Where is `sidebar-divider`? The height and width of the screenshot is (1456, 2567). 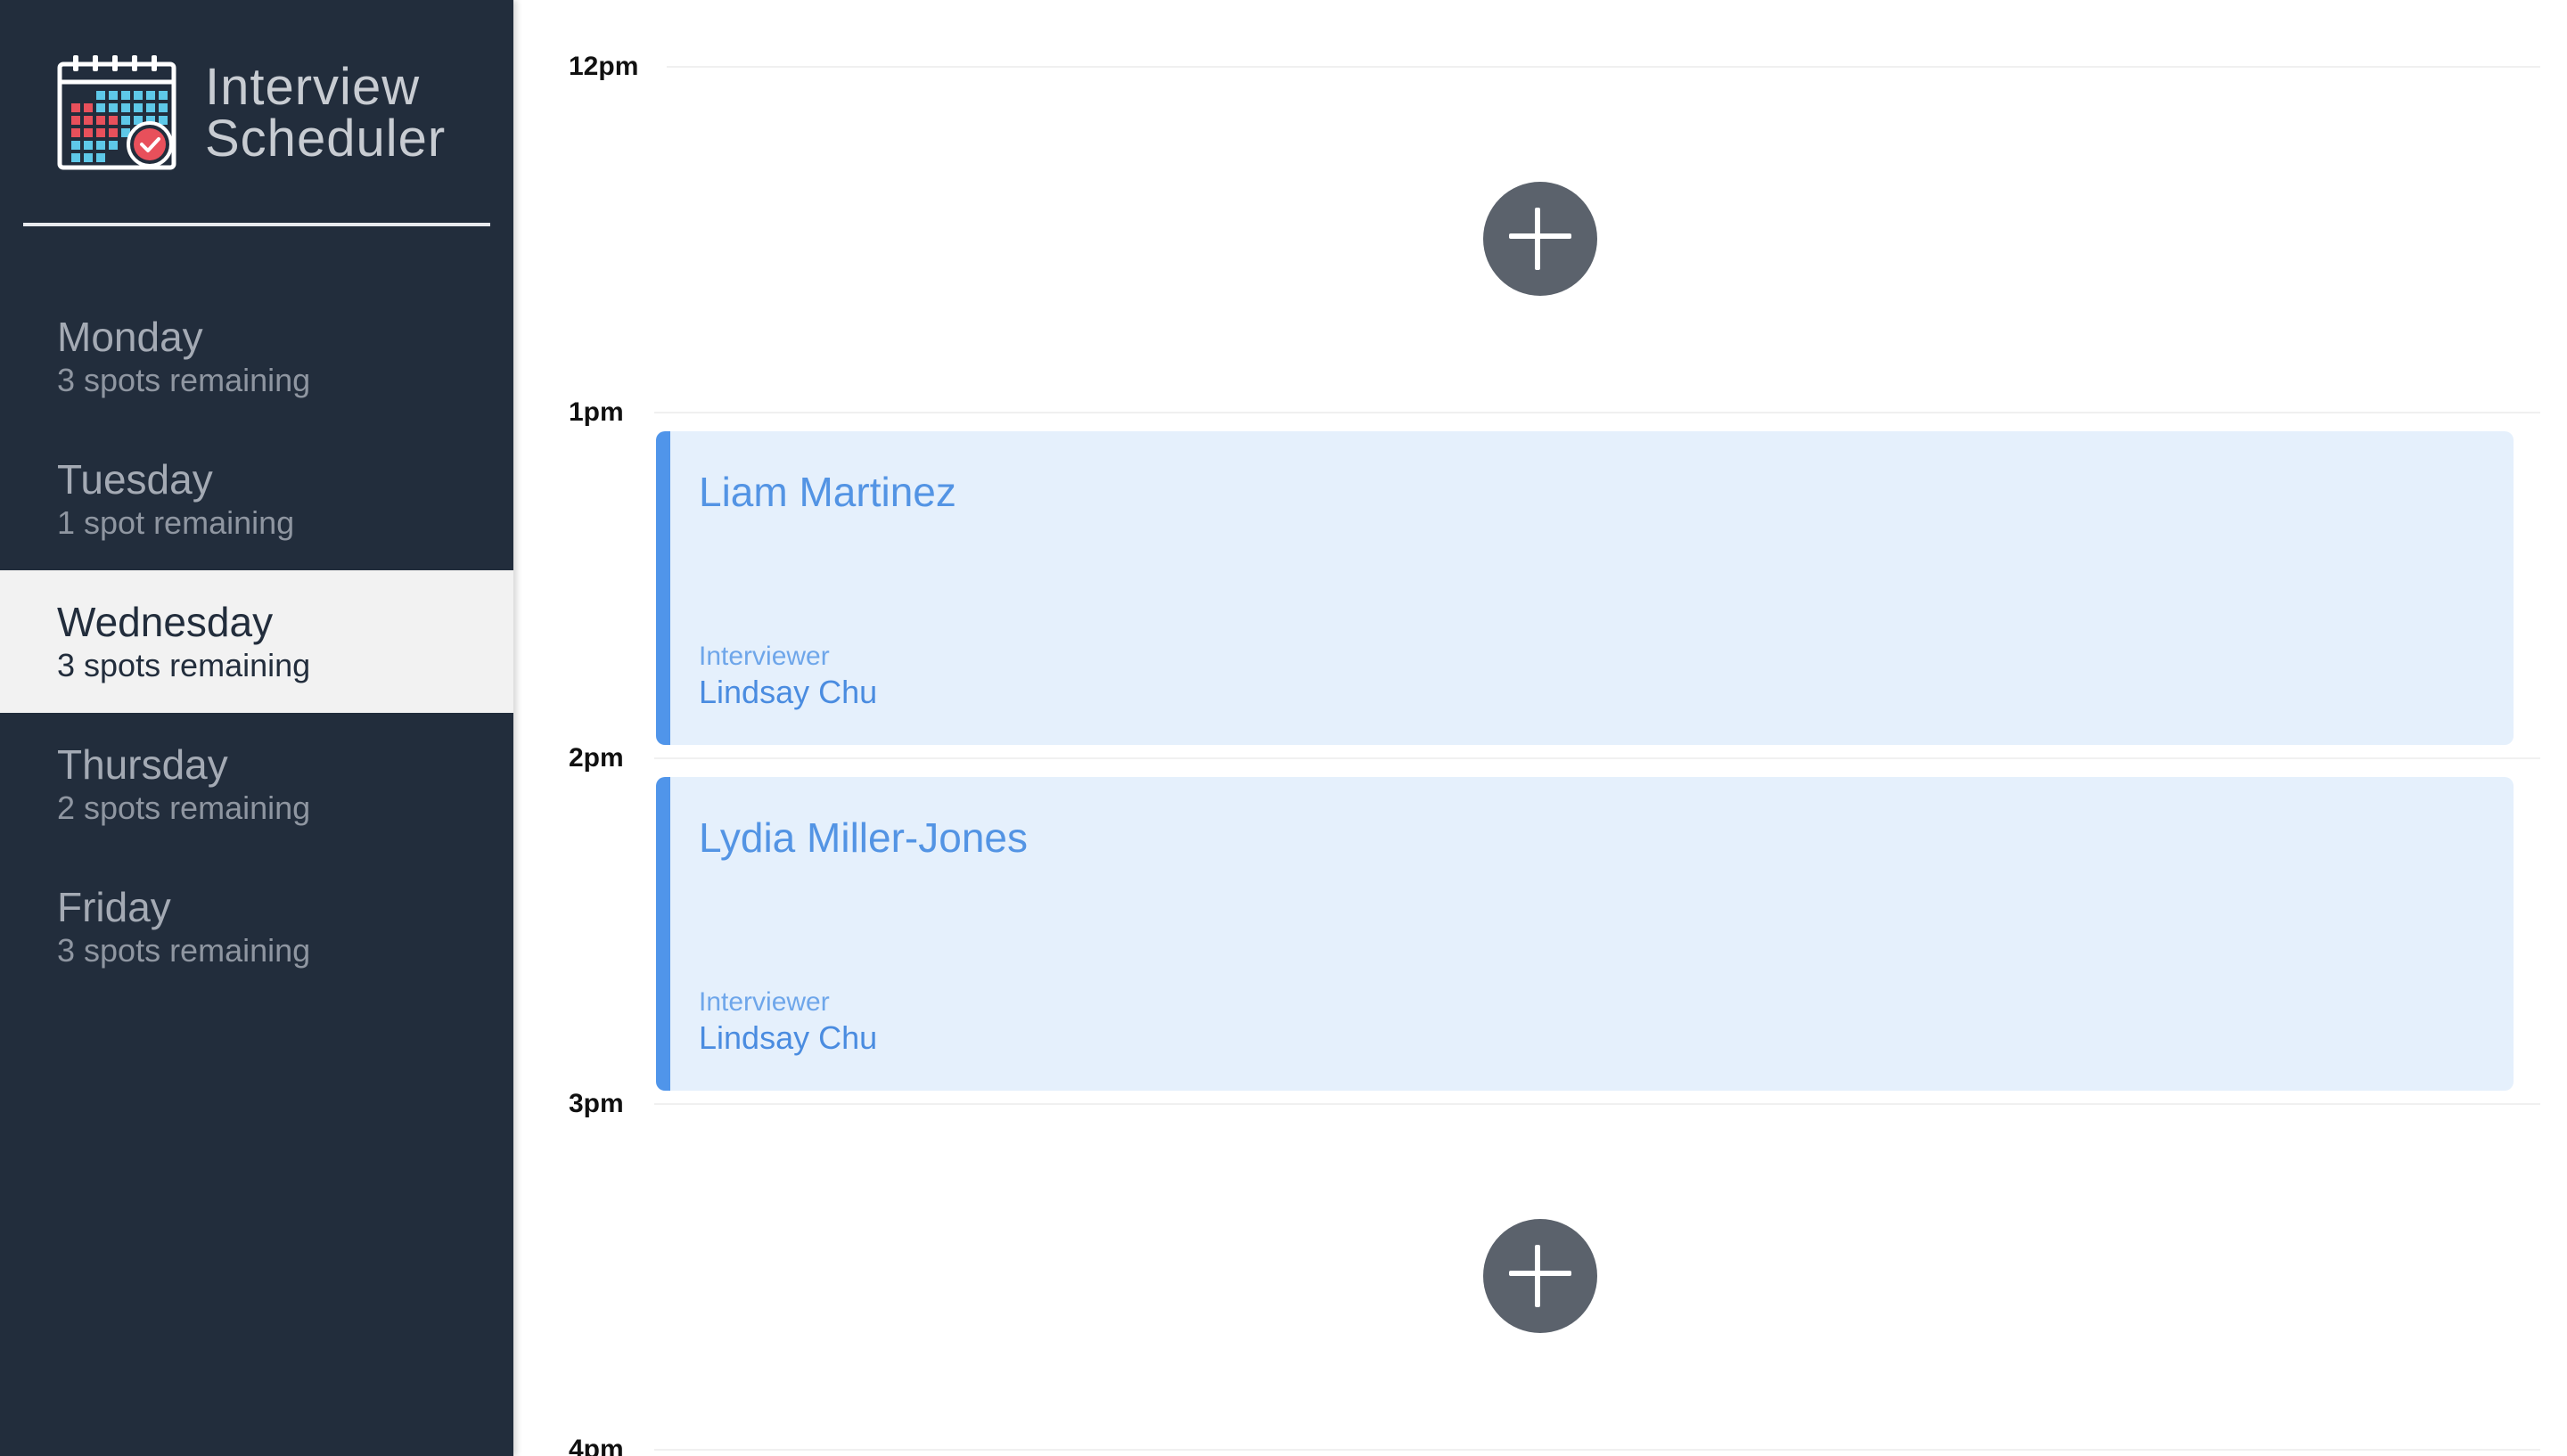 sidebar-divider is located at coordinates (256, 224).